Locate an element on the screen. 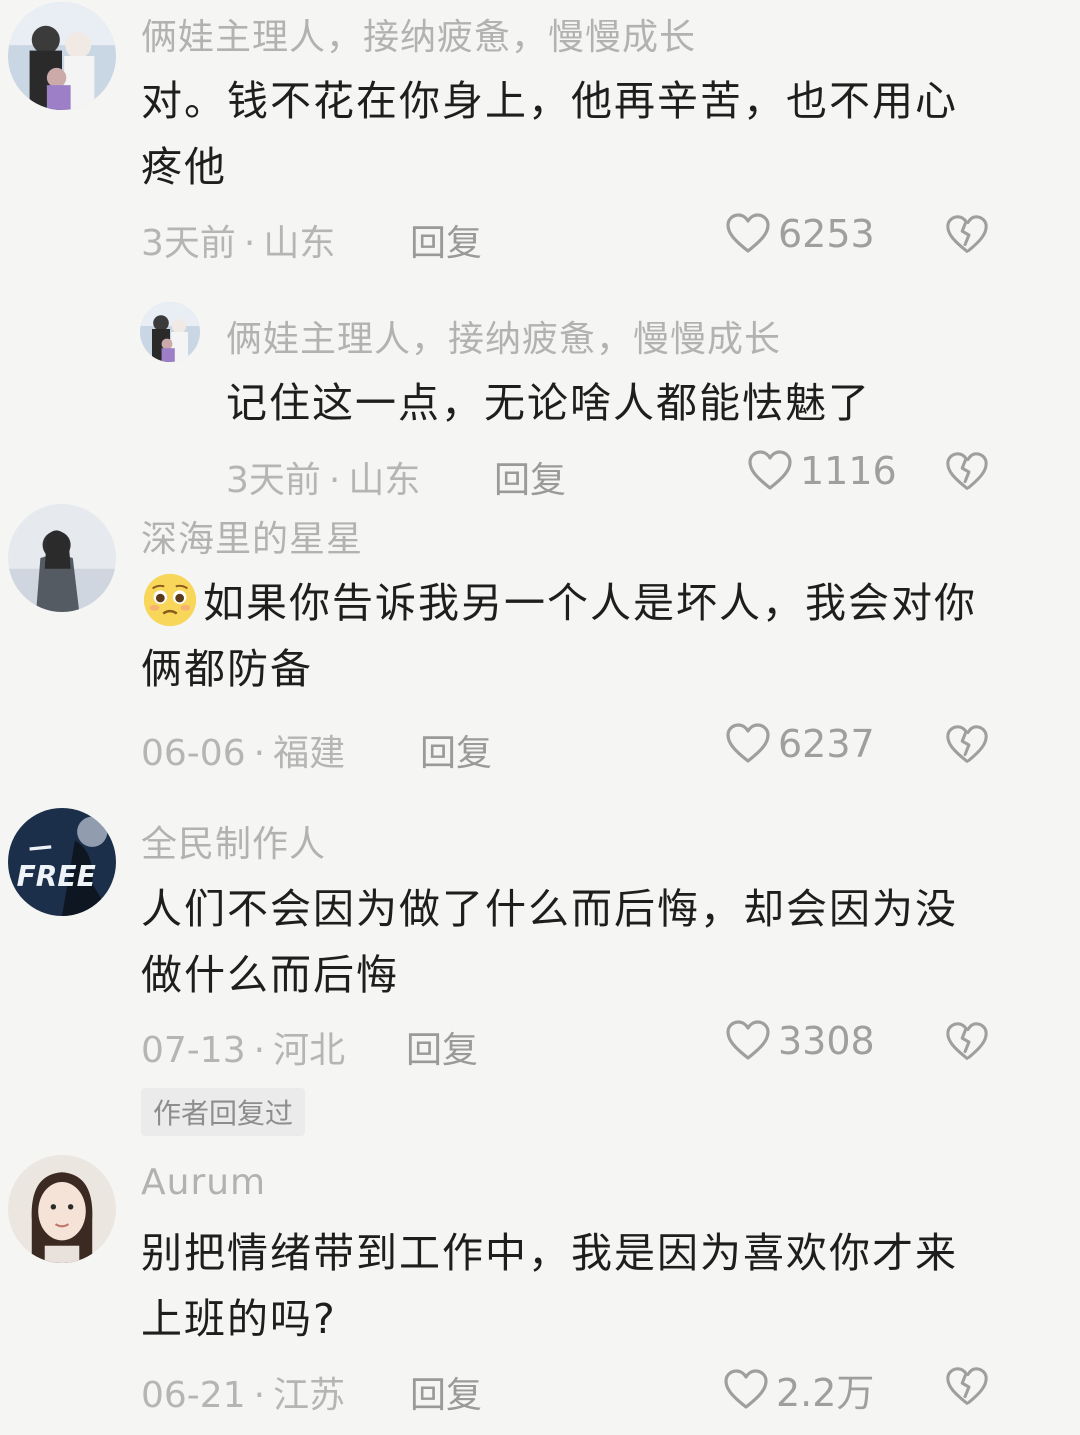  username: 深海里的星星 is located at coordinates (252, 536).